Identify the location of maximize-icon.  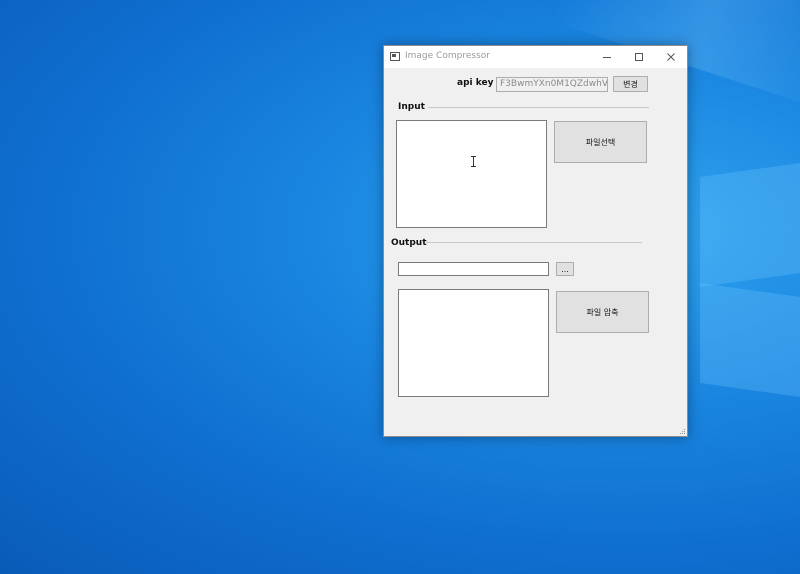
(639, 57).